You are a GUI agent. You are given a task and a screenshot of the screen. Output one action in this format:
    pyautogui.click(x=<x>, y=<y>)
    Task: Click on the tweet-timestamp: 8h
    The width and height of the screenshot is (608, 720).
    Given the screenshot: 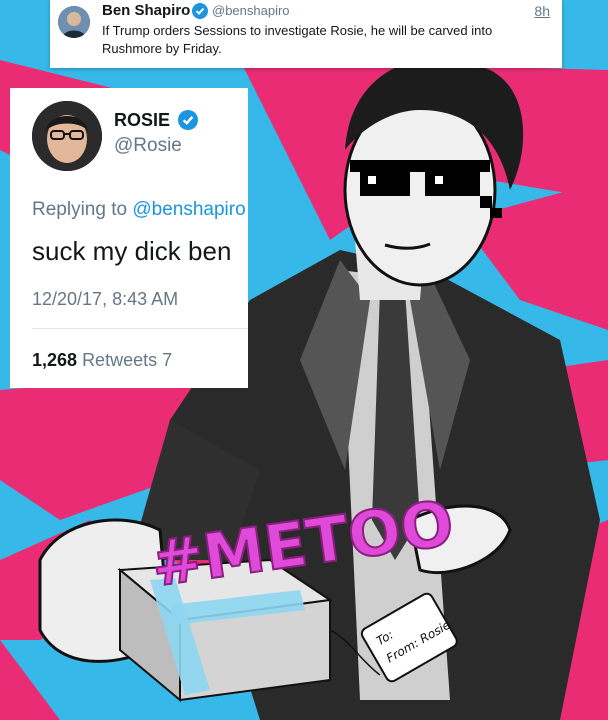 What is the action you would take?
    pyautogui.click(x=542, y=11)
    